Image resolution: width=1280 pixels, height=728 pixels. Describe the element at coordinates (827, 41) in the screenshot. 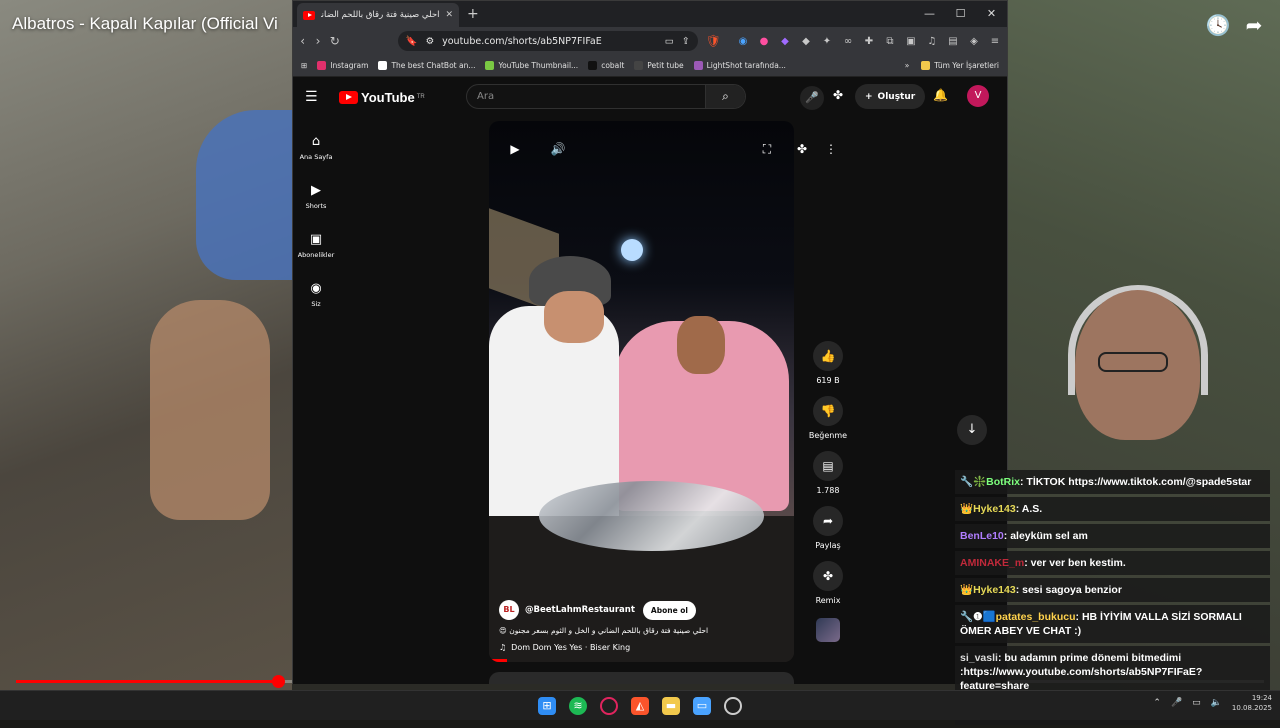

I see `extension-star-icon: ✦` at that location.